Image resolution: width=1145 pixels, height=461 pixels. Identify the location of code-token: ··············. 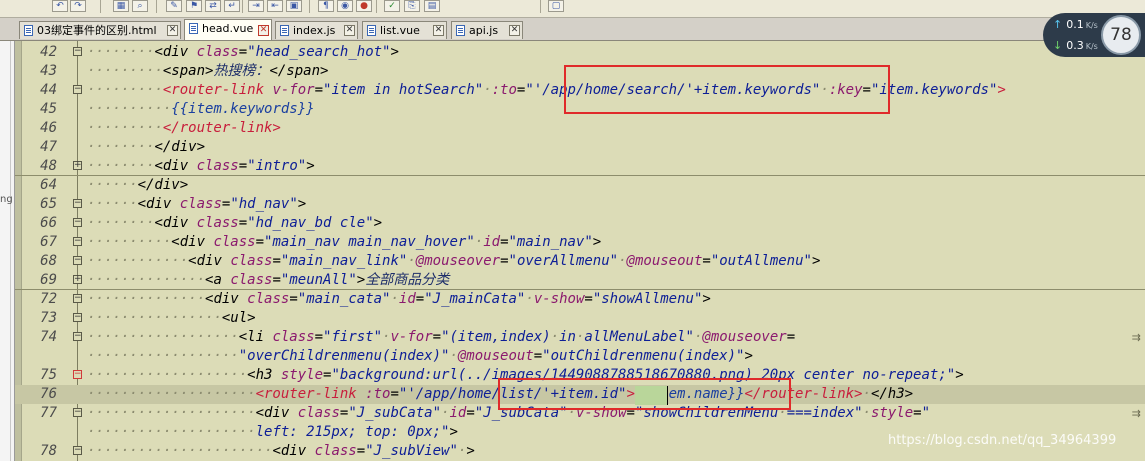
(146, 299).